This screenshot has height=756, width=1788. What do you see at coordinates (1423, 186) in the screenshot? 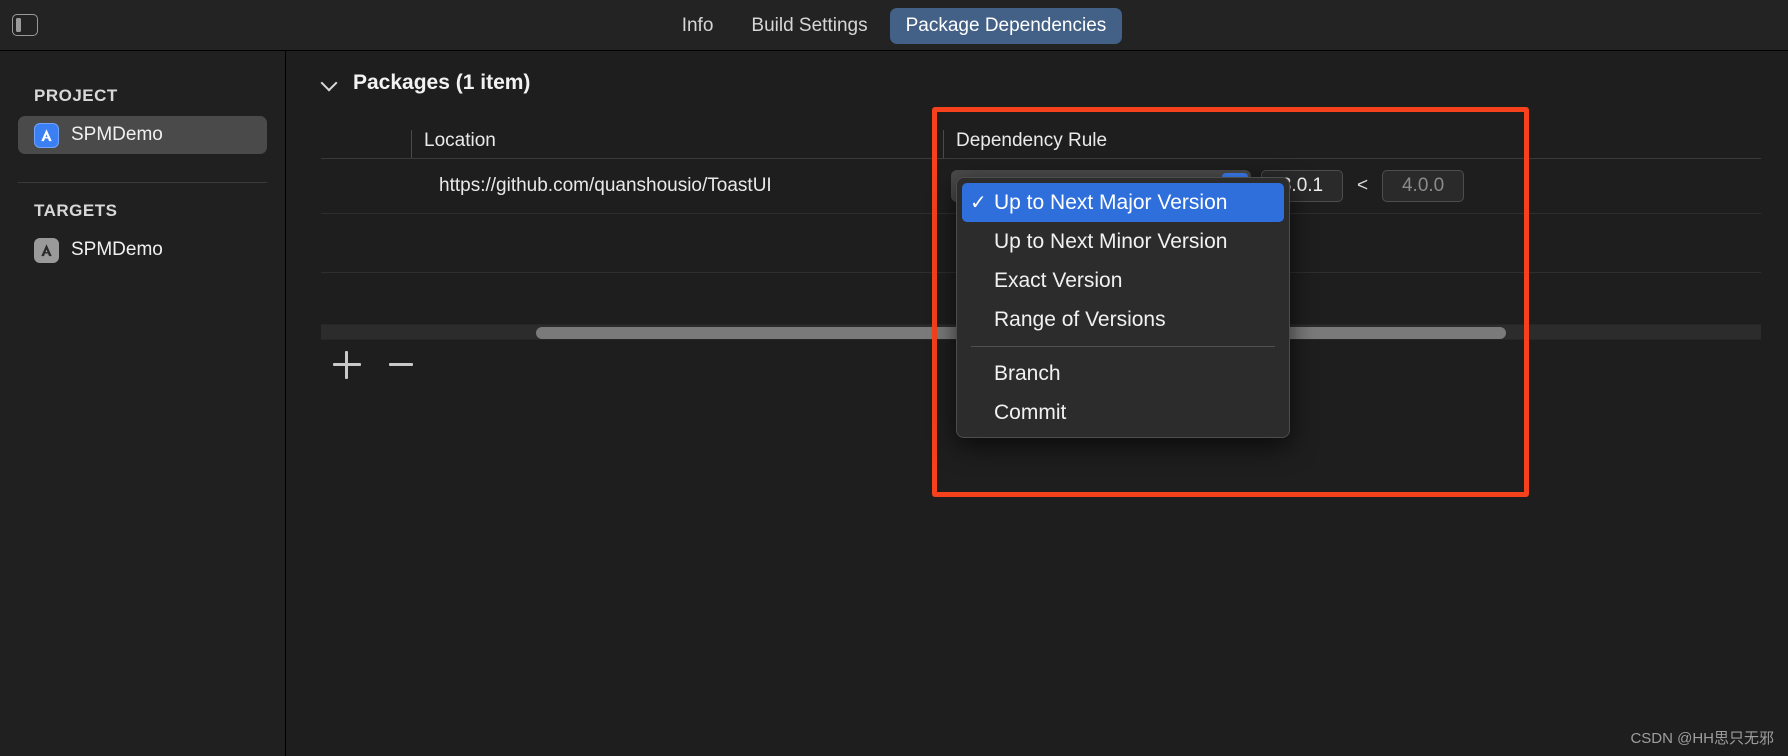
I see `version-upper-input: 4.0.0` at bounding box center [1423, 186].